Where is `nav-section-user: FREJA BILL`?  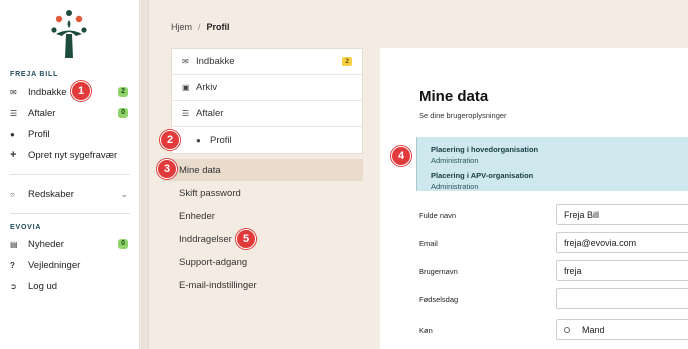
nav-section-user: FREJA BILL is located at coordinates (34, 74).